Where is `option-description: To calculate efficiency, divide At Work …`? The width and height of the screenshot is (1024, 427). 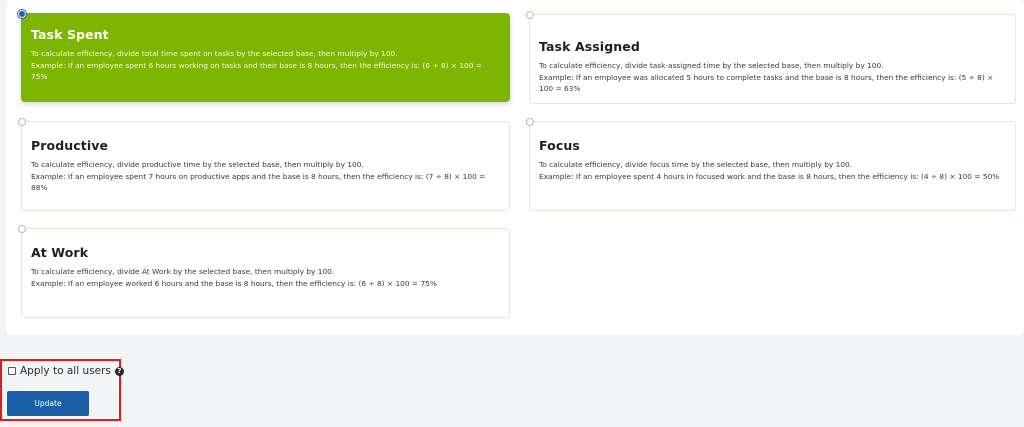 option-description: To calculate efficiency, divide At Work … is located at coordinates (183, 271).